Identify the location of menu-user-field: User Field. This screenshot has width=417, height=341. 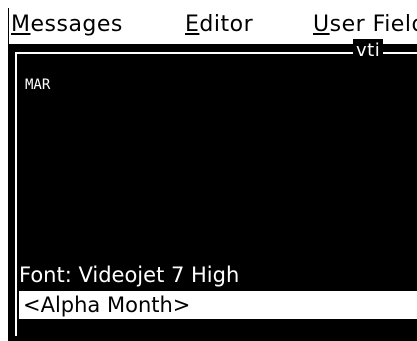
(365, 25).